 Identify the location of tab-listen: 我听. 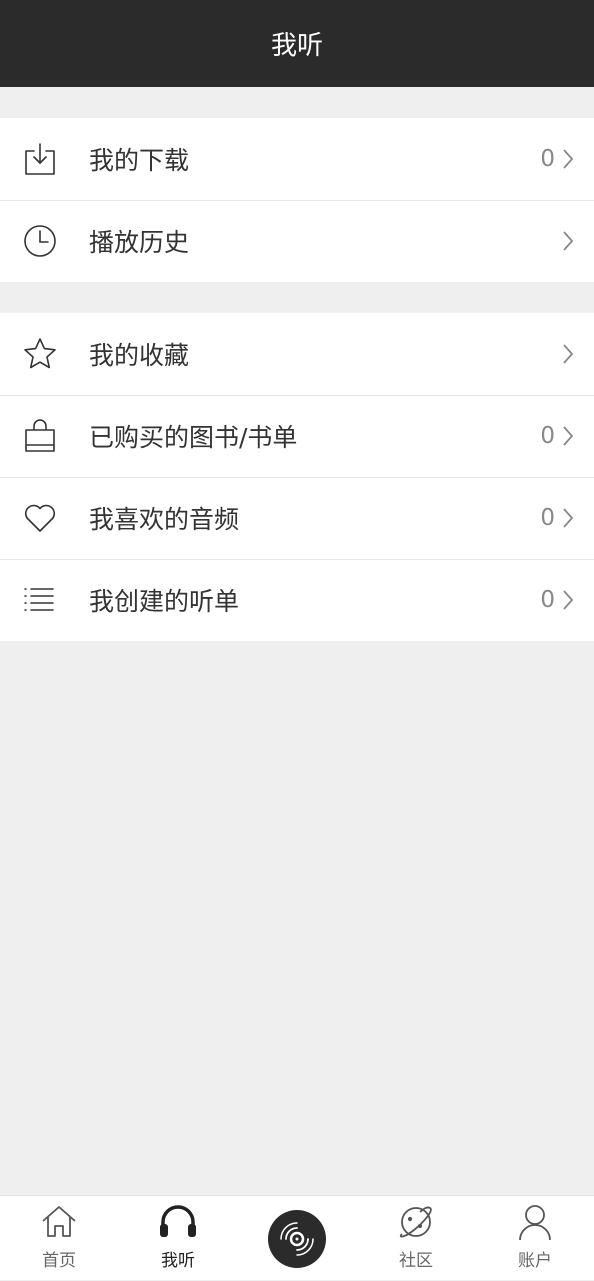
(178, 1238).